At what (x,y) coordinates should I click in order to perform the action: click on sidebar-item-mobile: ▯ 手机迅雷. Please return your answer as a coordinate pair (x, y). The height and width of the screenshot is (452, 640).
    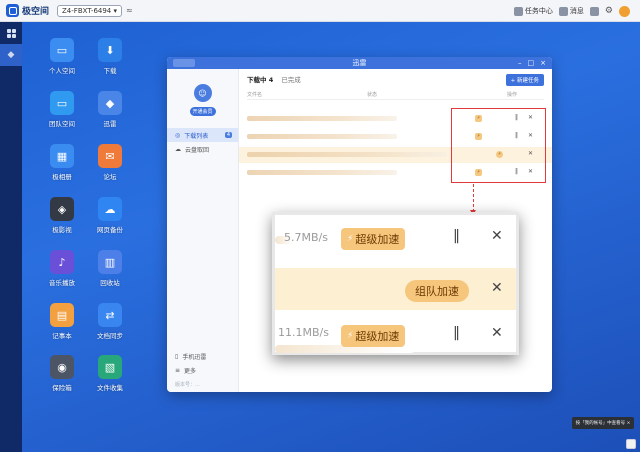
    Looking at the image, I should click on (203, 356).